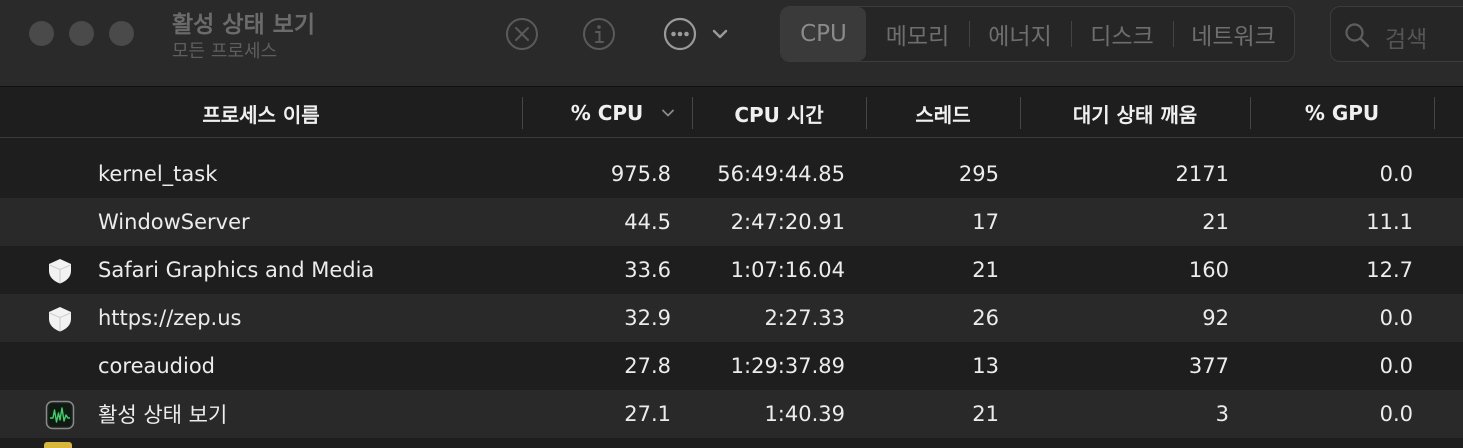 This screenshot has height=448, width=1463. I want to click on process-name: Safari Graphics and Media, so click(236, 270).